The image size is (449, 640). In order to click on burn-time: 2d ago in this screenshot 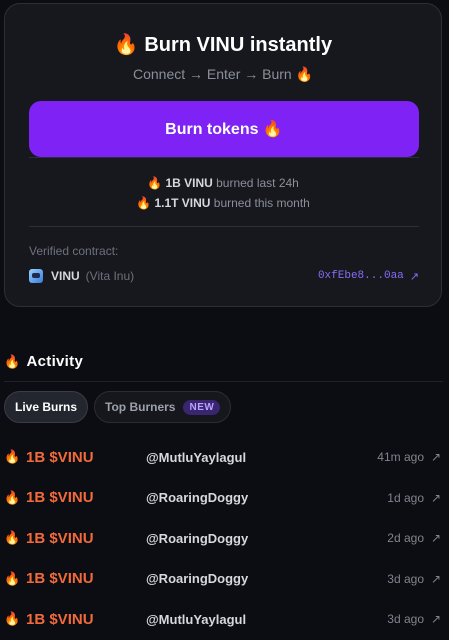, I will do `click(405, 538)`.